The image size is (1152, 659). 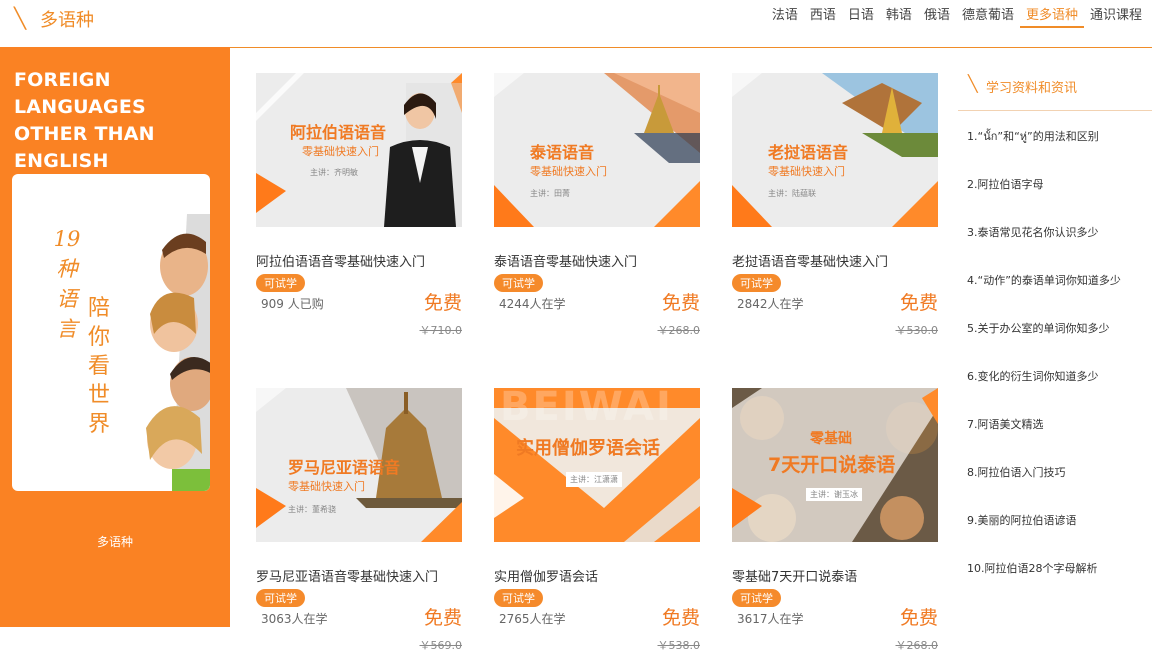 I want to click on banner-19-languages: 19 种 语 言, so click(x=67, y=284).